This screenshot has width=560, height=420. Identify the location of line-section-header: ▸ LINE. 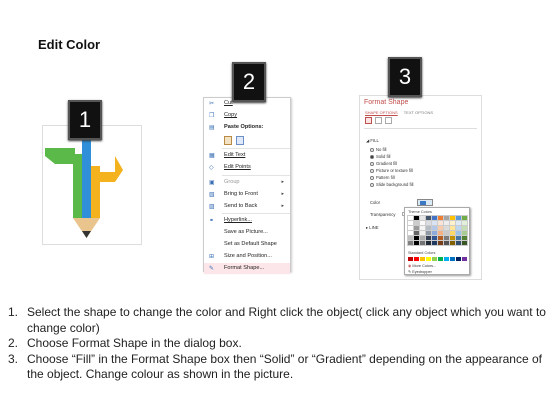
(372, 227).